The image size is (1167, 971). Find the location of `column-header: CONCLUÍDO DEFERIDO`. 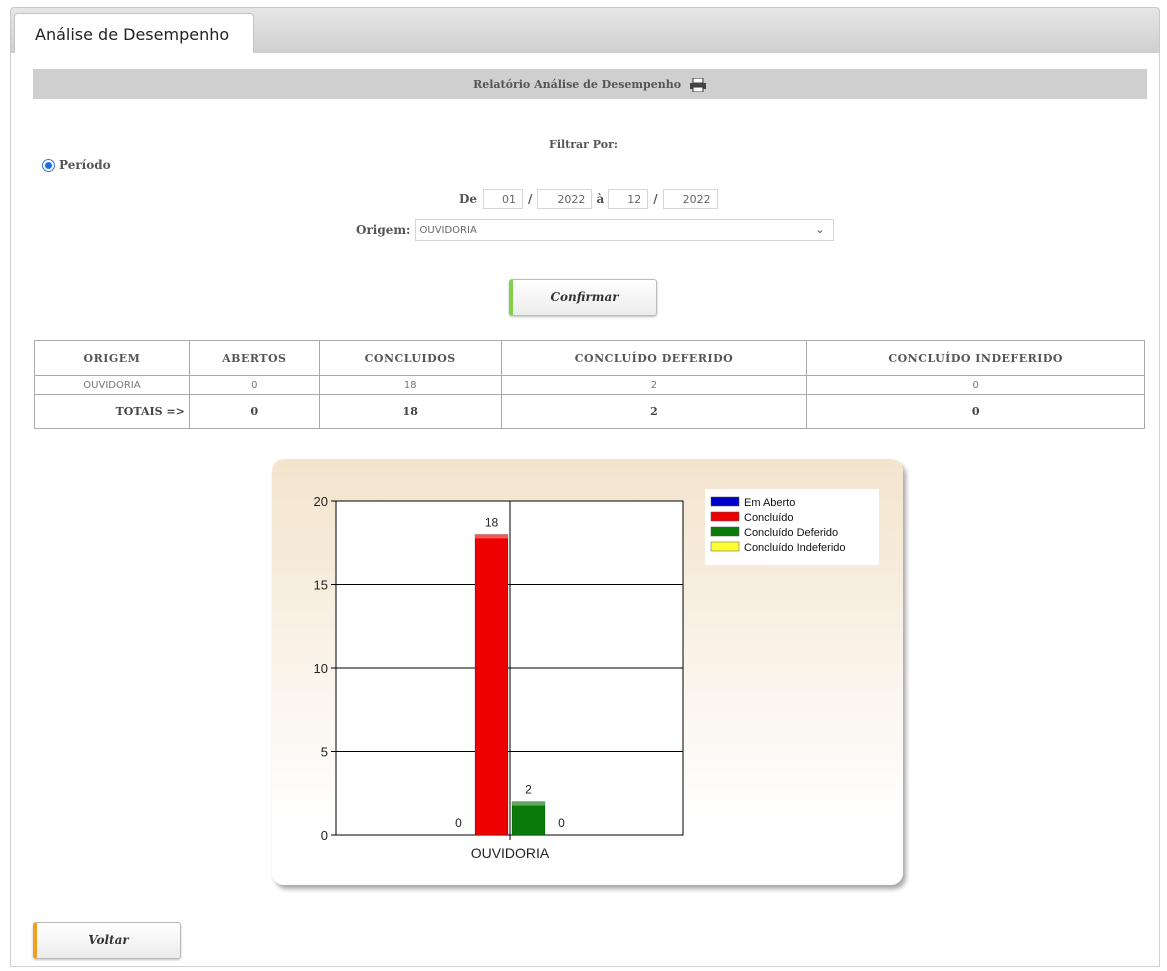

column-header: CONCLUÍDO DEFERIDO is located at coordinates (654, 358).